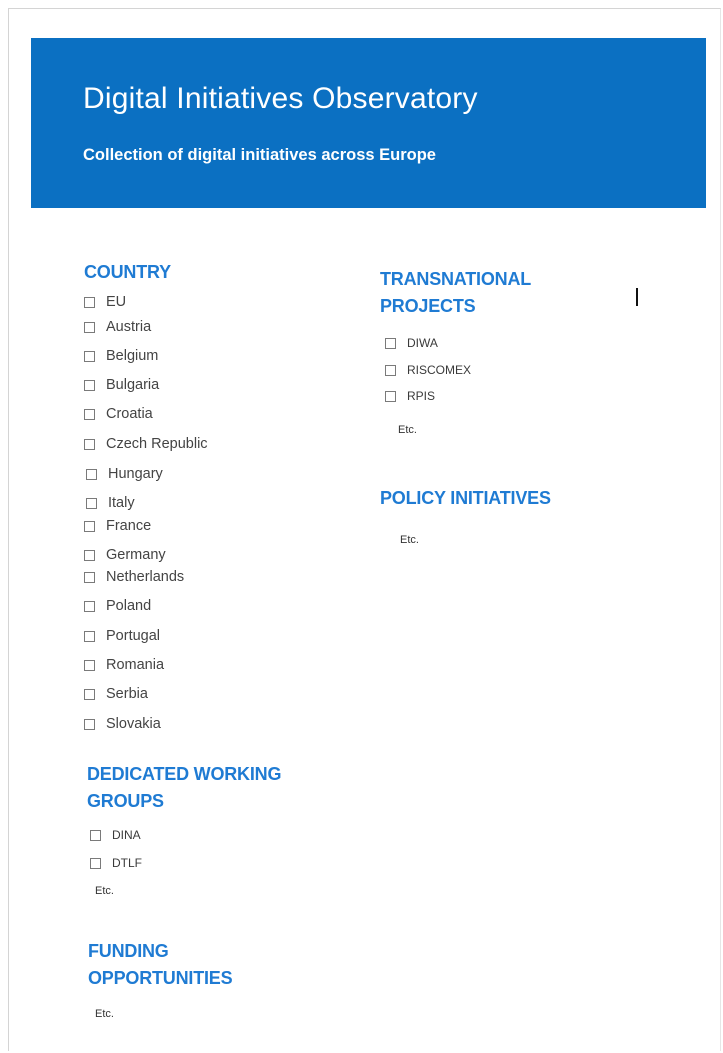  Describe the element at coordinates (160, 978) in the screenshot. I see `funding-heading-line2: OPPORTUNITIES` at that location.